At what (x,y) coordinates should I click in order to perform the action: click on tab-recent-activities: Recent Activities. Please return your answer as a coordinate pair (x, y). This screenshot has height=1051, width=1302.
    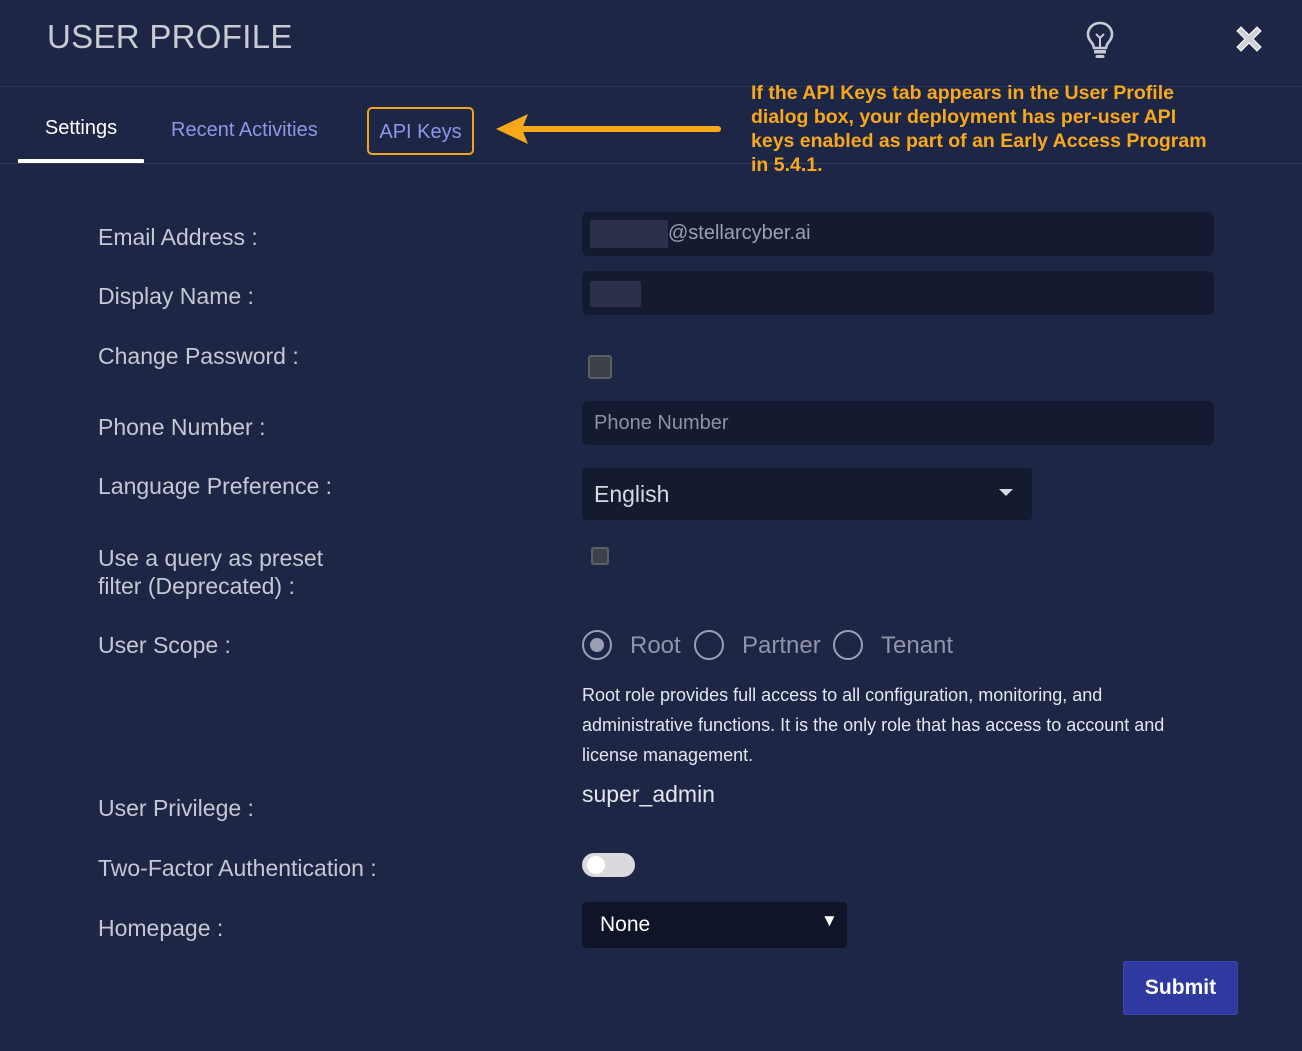
    Looking at the image, I should click on (244, 130).